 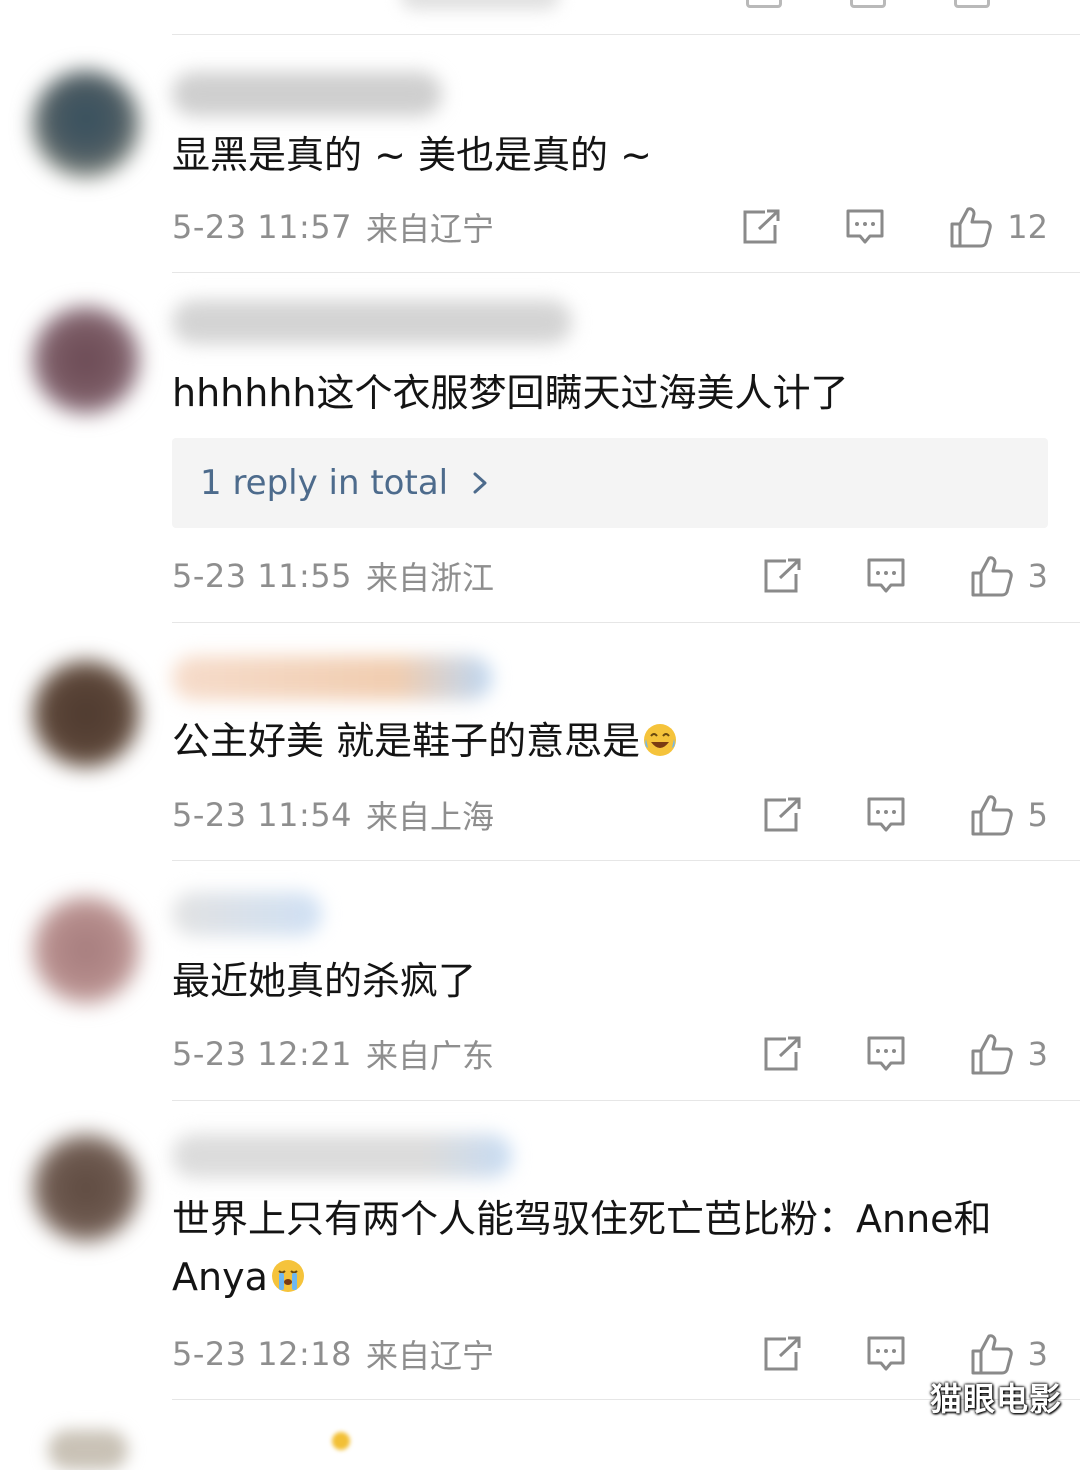 I want to click on comment-meta: 5-23 12:18 来自辽宁 3, so click(x=610, y=1354).